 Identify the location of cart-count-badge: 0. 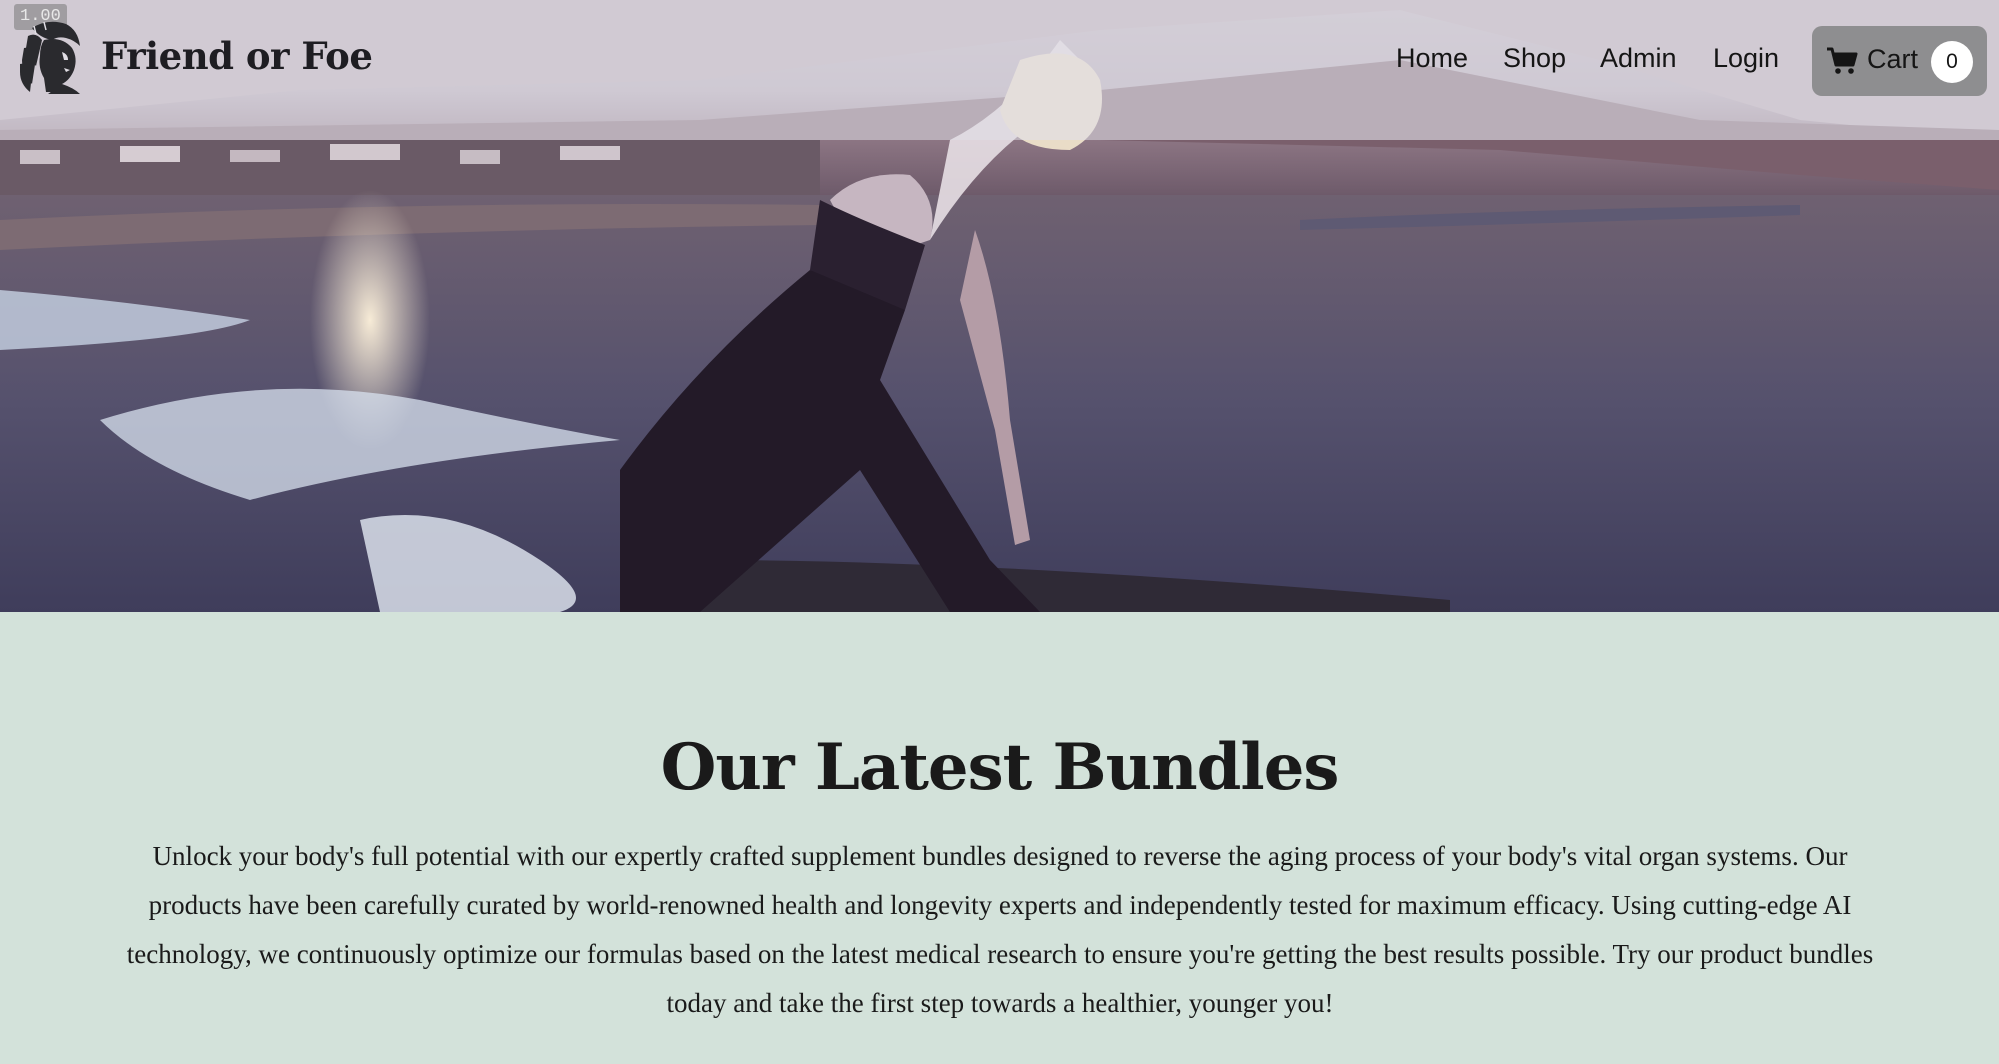
(1952, 62).